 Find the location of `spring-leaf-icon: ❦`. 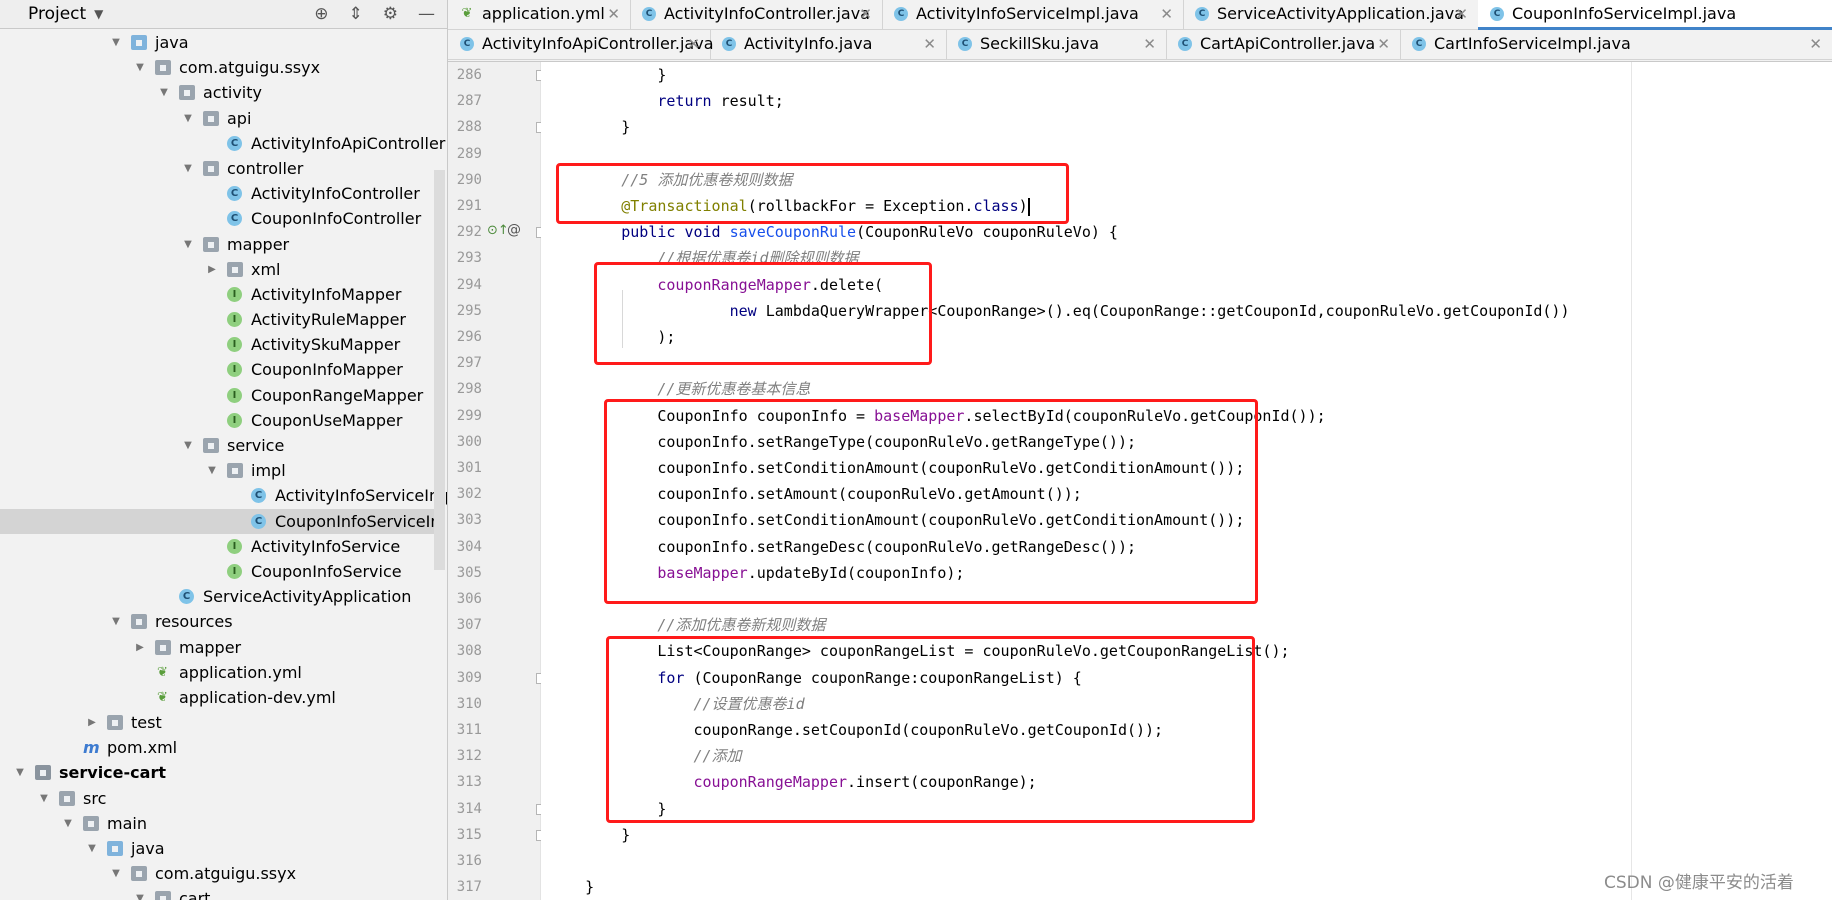

spring-leaf-icon: ❦ is located at coordinates (162, 672).